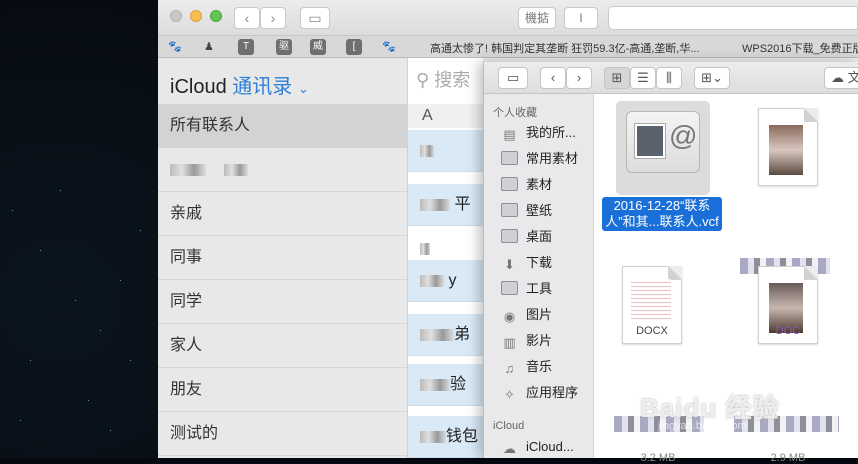 Image resolution: width=858 pixels, height=464 pixels. I want to click on chevron-down-icon: ⌄, so click(303, 88).